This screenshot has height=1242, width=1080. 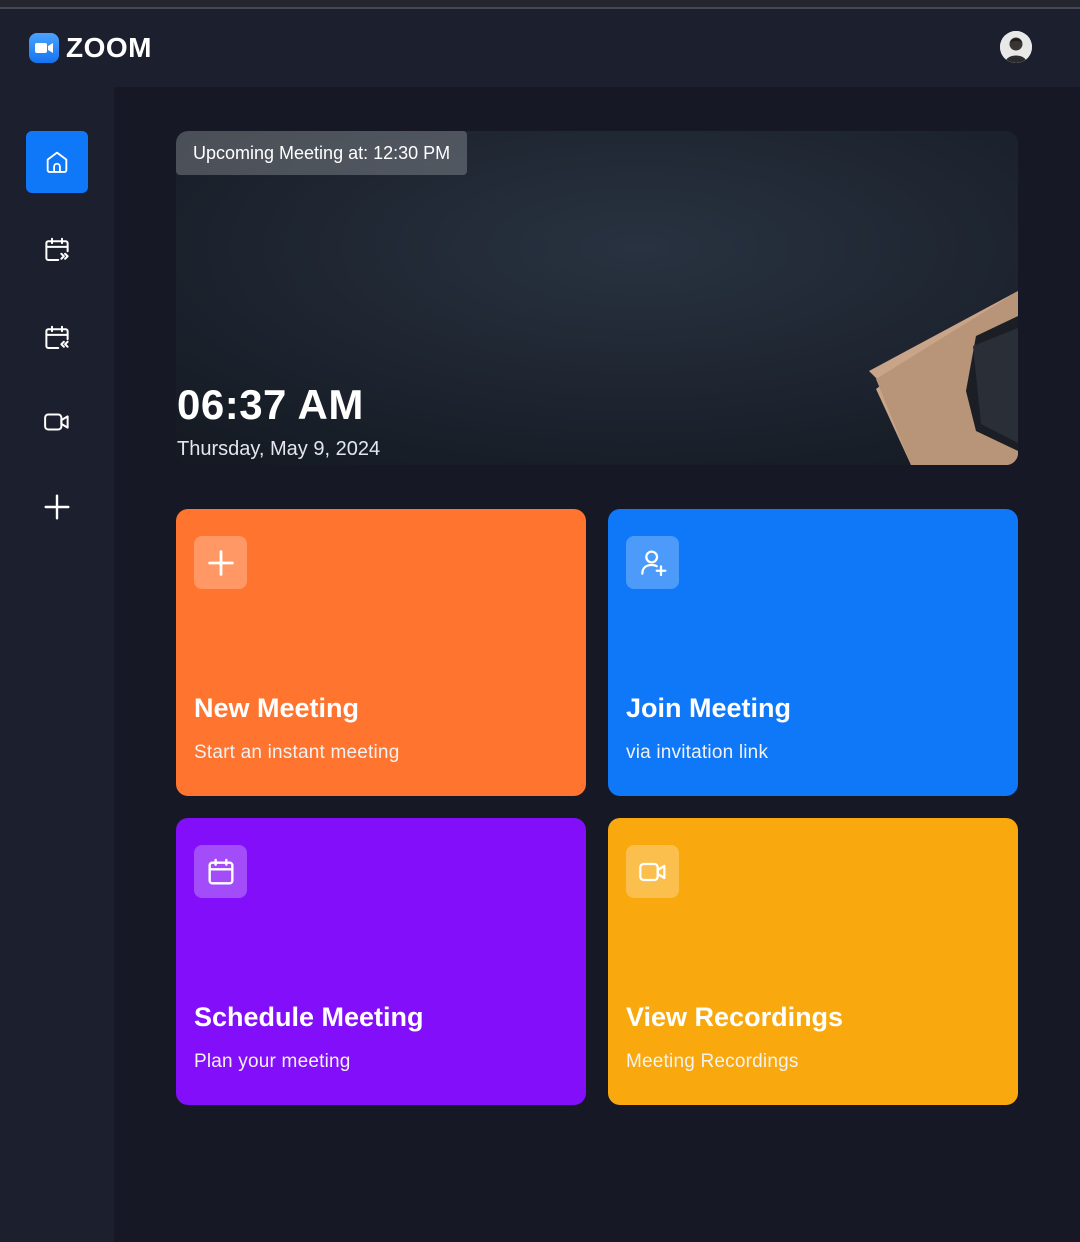 I want to click on calendar-upcoming-icon, so click(x=57, y=249).